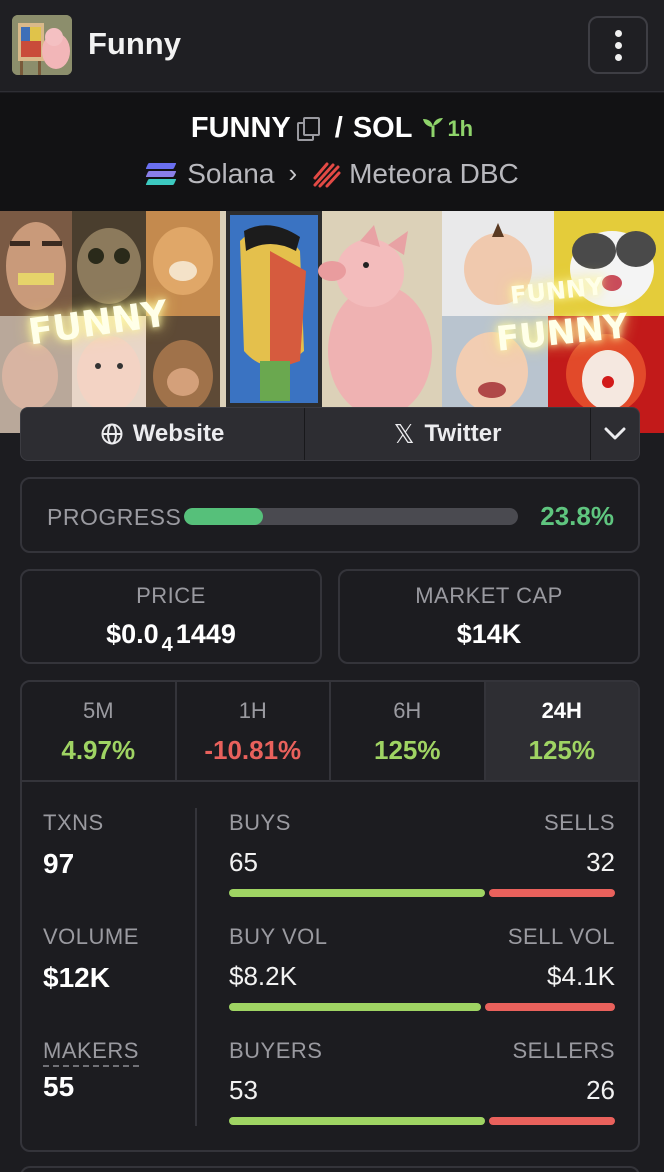  I want to click on website-label: Website, so click(178, 433).